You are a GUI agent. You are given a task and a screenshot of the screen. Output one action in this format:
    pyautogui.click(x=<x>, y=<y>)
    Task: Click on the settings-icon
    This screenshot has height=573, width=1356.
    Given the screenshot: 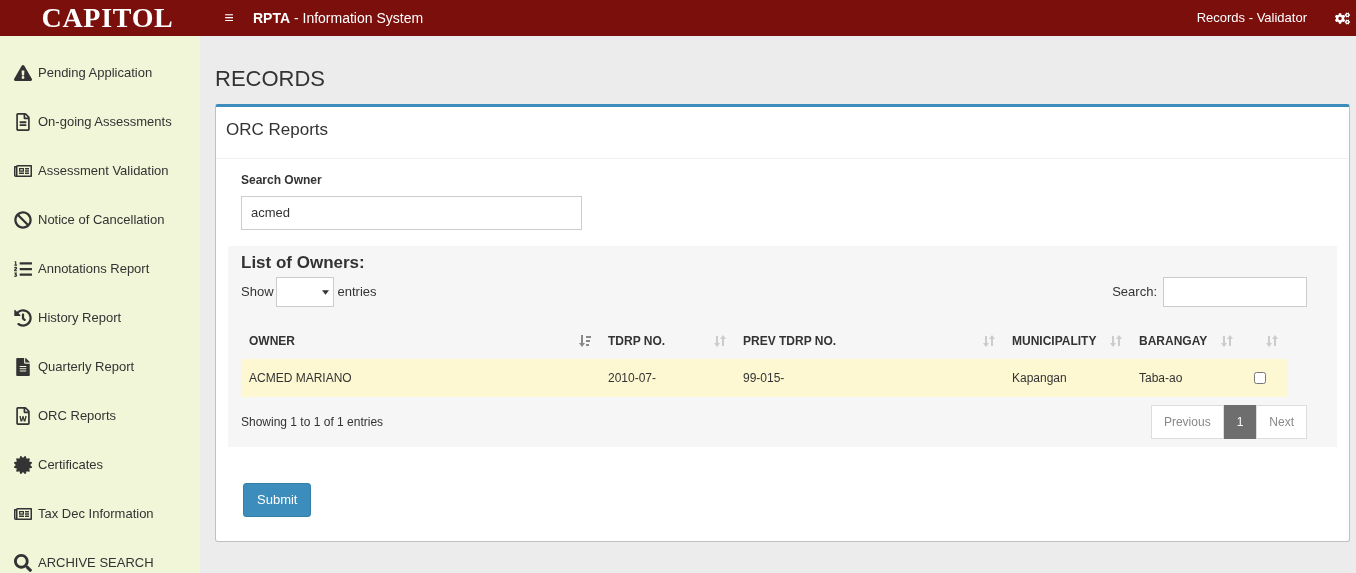 What is the action you would take?
    pyautogui.click(x=1342, y=18)
    